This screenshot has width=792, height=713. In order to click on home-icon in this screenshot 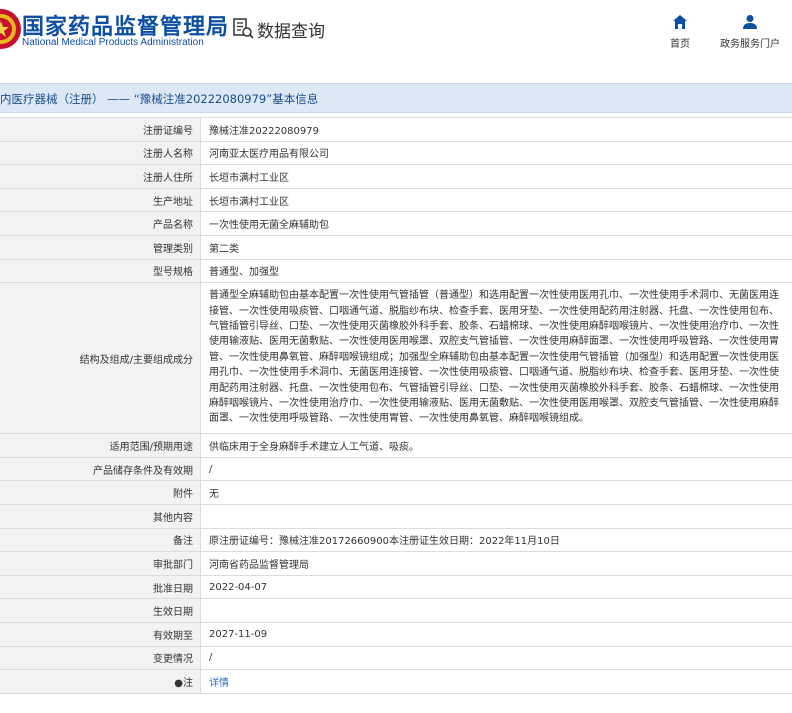, I will do `click(680, 22)`.